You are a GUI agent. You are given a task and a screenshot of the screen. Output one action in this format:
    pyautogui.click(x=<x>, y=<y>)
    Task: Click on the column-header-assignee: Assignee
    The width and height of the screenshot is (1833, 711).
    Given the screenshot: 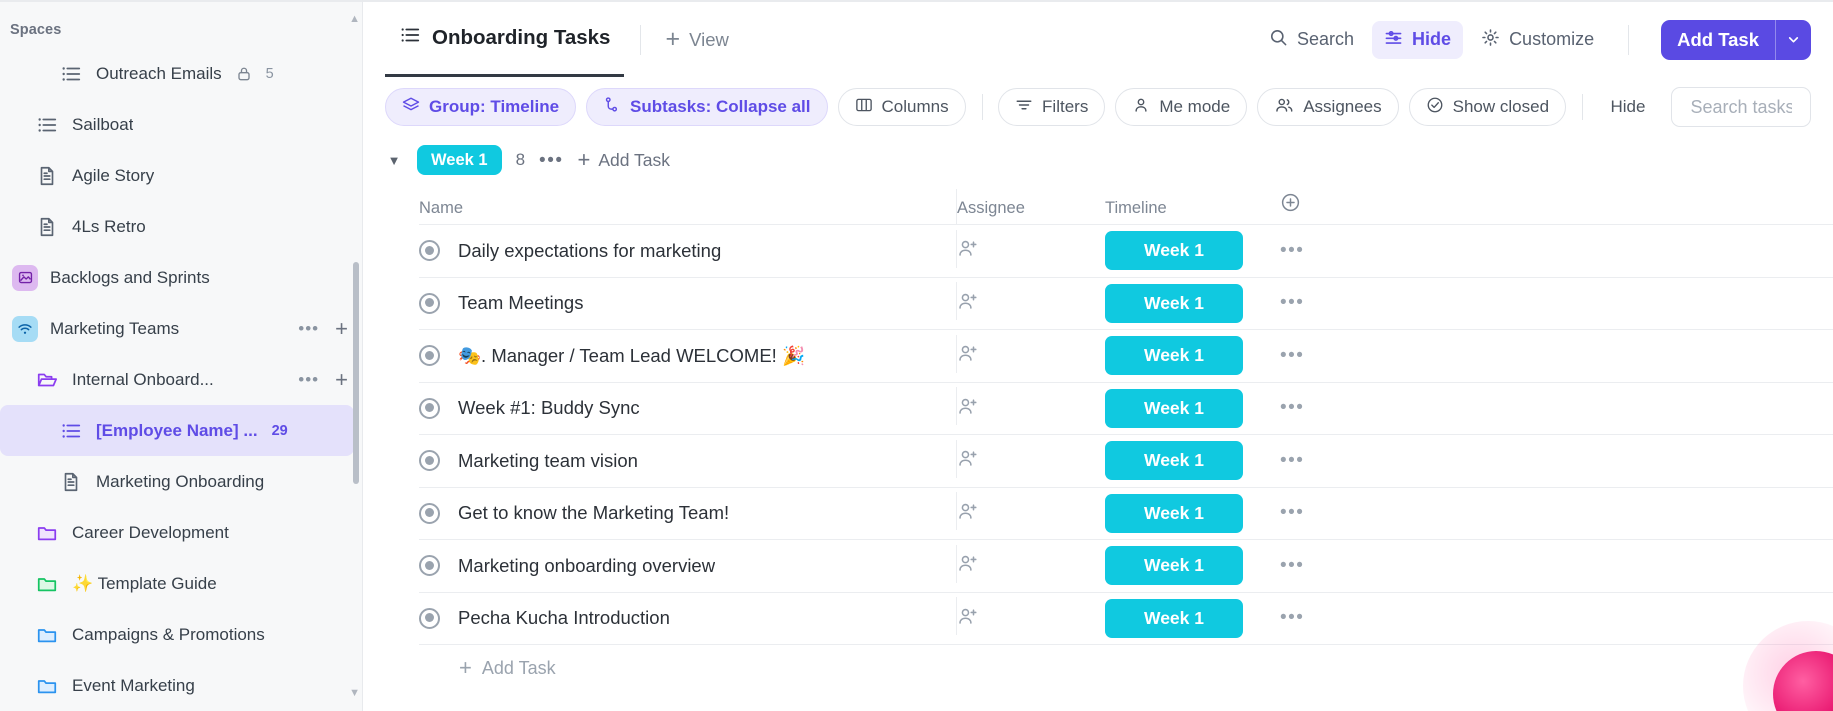 What is the action you would take?
    pyautogui.click(x=1031, y=208)
    